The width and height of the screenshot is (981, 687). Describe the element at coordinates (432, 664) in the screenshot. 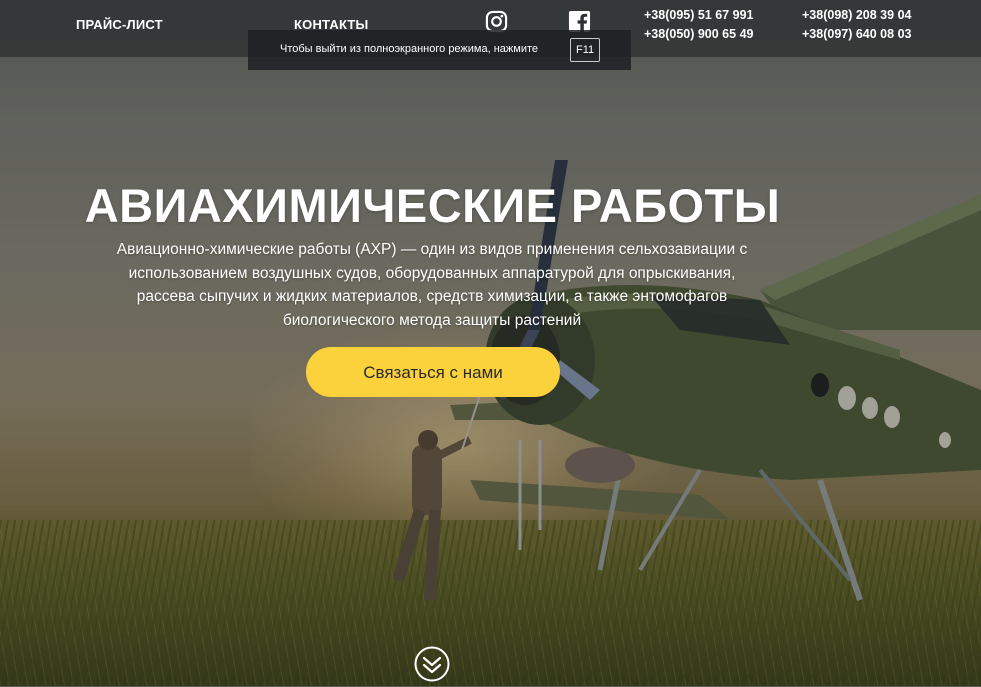

I see `double-chevron-down-icon` at that location.